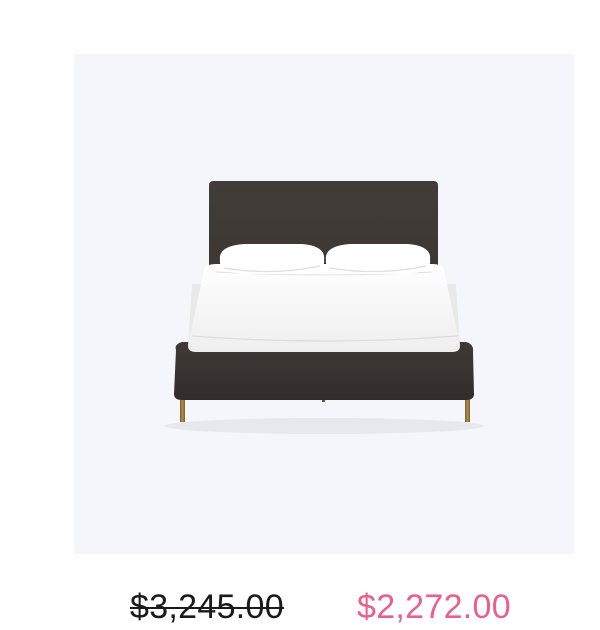  What do you see at coordinates (207, 607) in the screenshot?
I see `original-price: $3,245.00` at bounding box center [207, 607].